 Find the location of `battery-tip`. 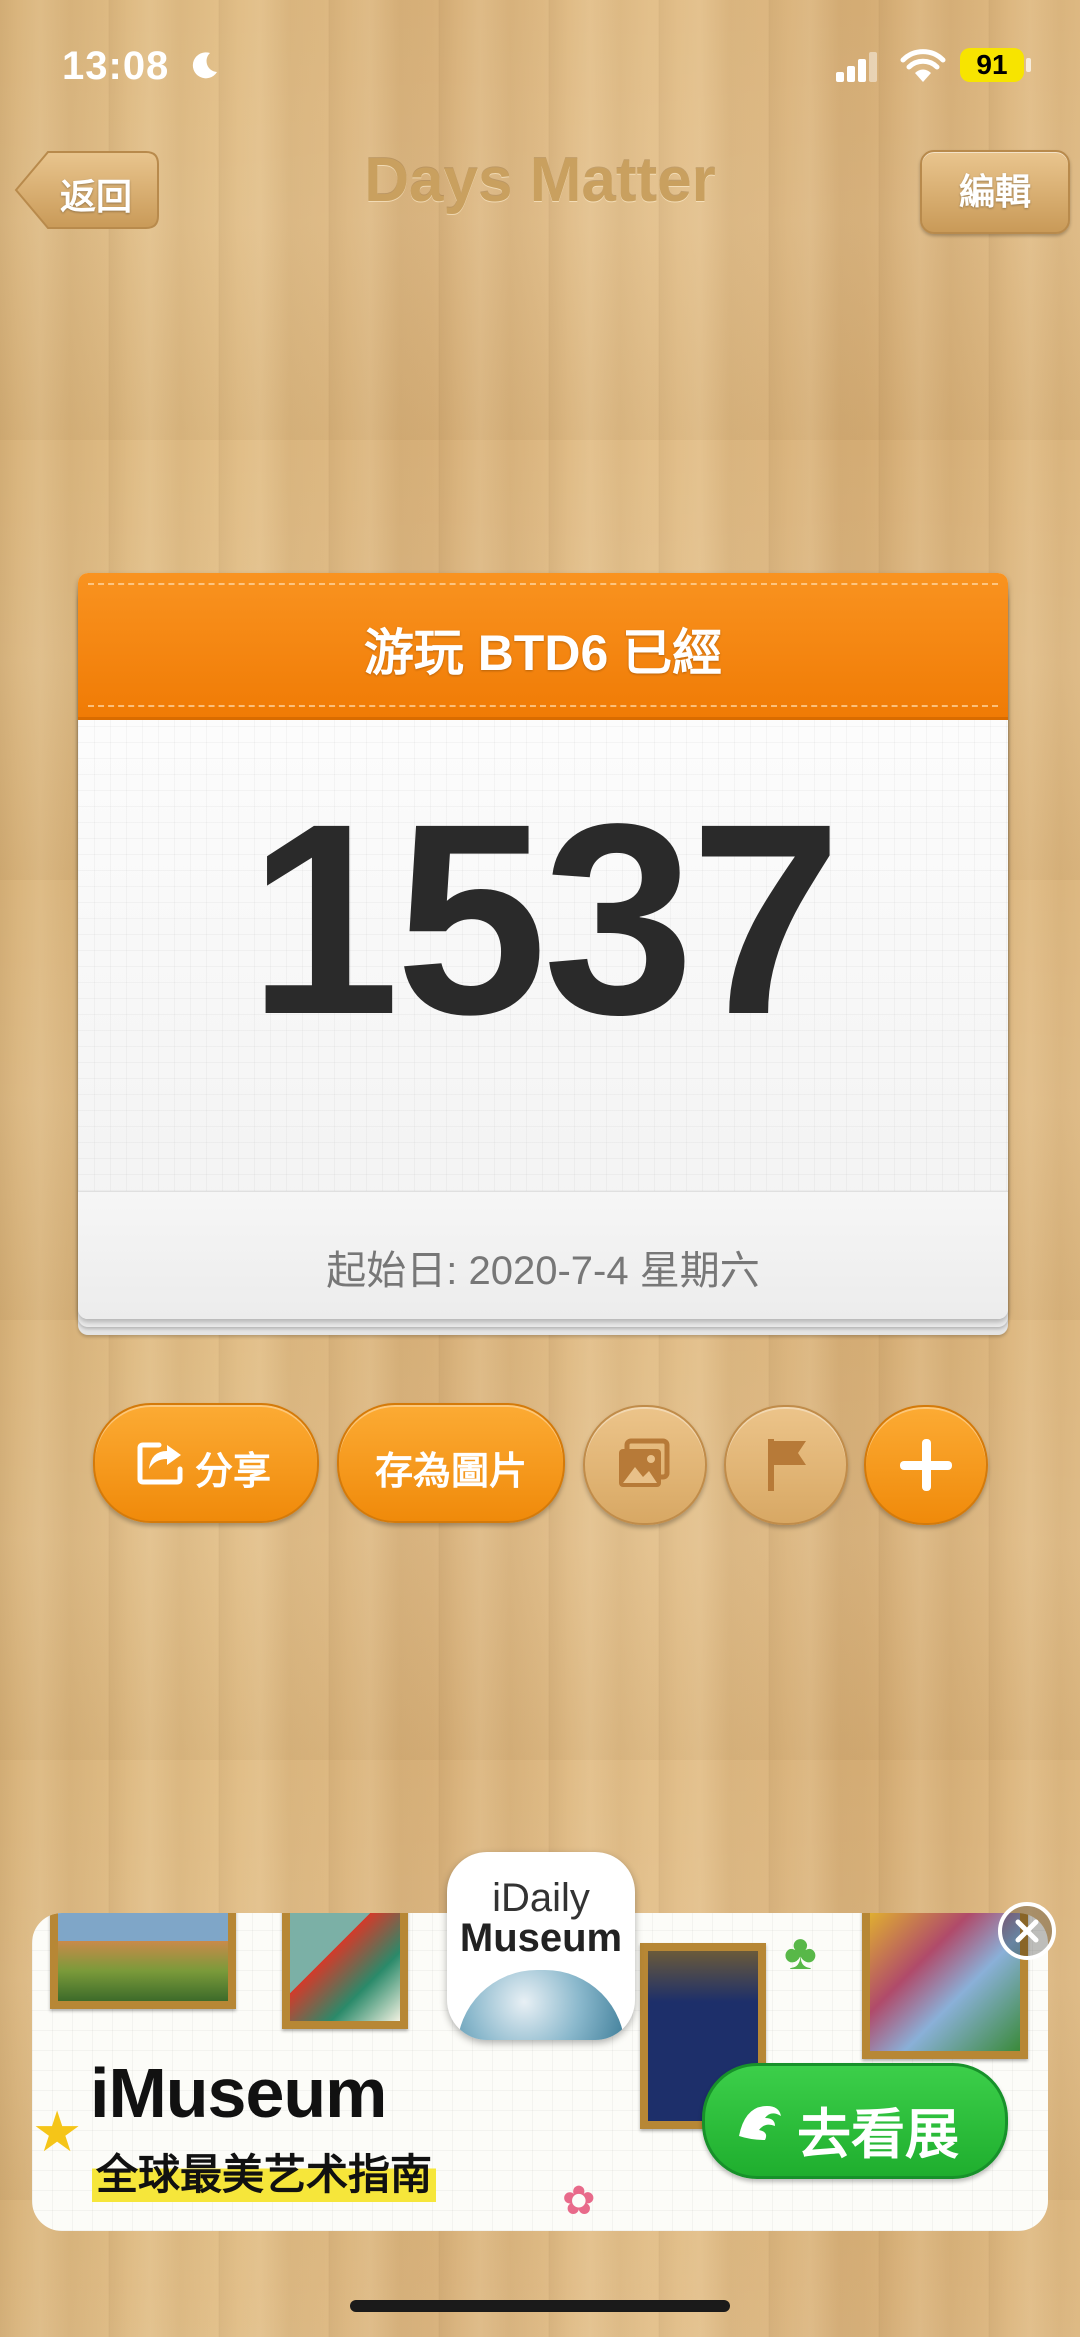

battery-tip is located at coordinates (1028, 65).